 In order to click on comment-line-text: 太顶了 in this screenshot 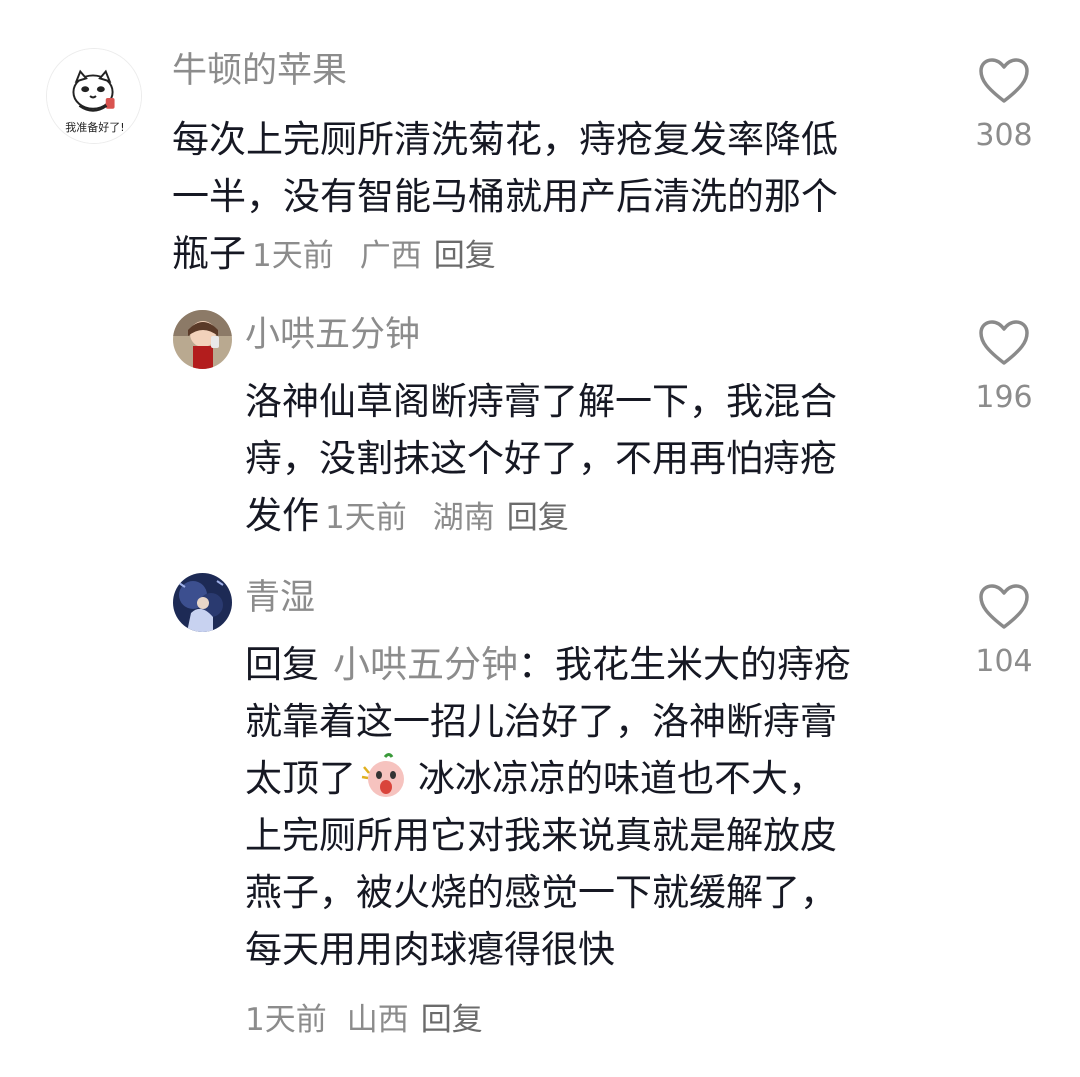, I will do `click(300, 778)`.